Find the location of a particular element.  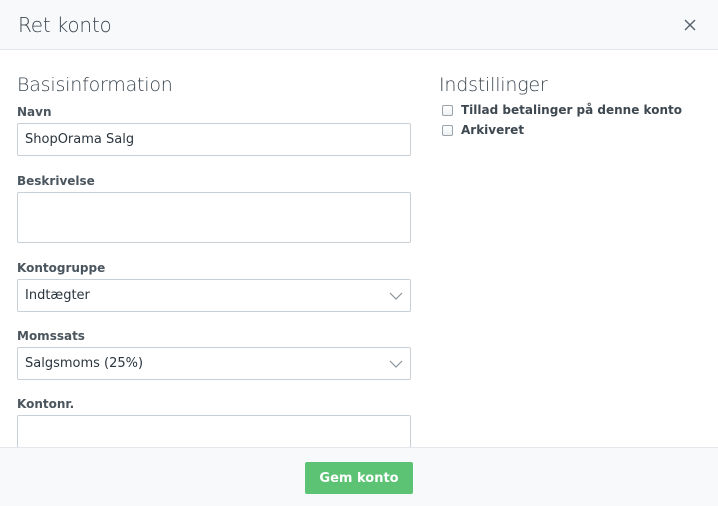

dialog-title: Ret konto is located at coordinates (65, 24).